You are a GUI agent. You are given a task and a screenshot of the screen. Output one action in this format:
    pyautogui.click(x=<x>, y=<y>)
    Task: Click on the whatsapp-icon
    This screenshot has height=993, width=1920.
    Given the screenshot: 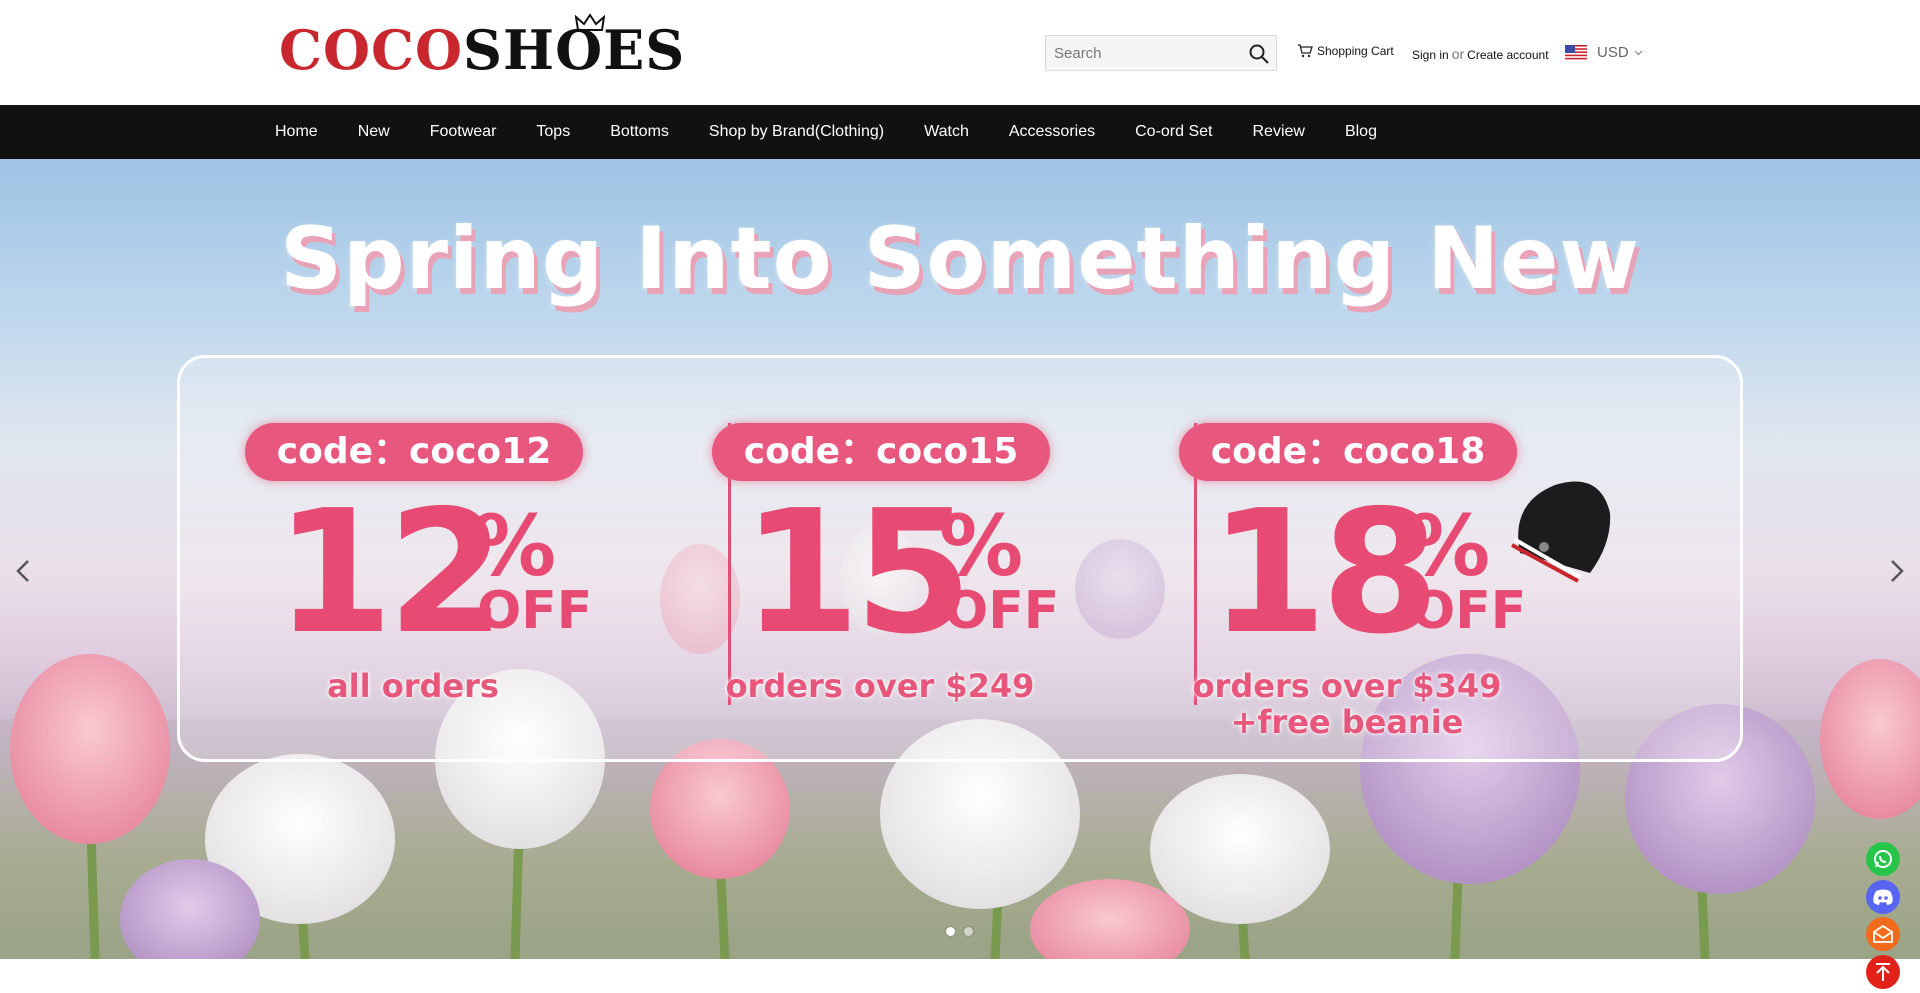 What is the action you would take?
    pyautogui.click(x=1883, y=859)
    